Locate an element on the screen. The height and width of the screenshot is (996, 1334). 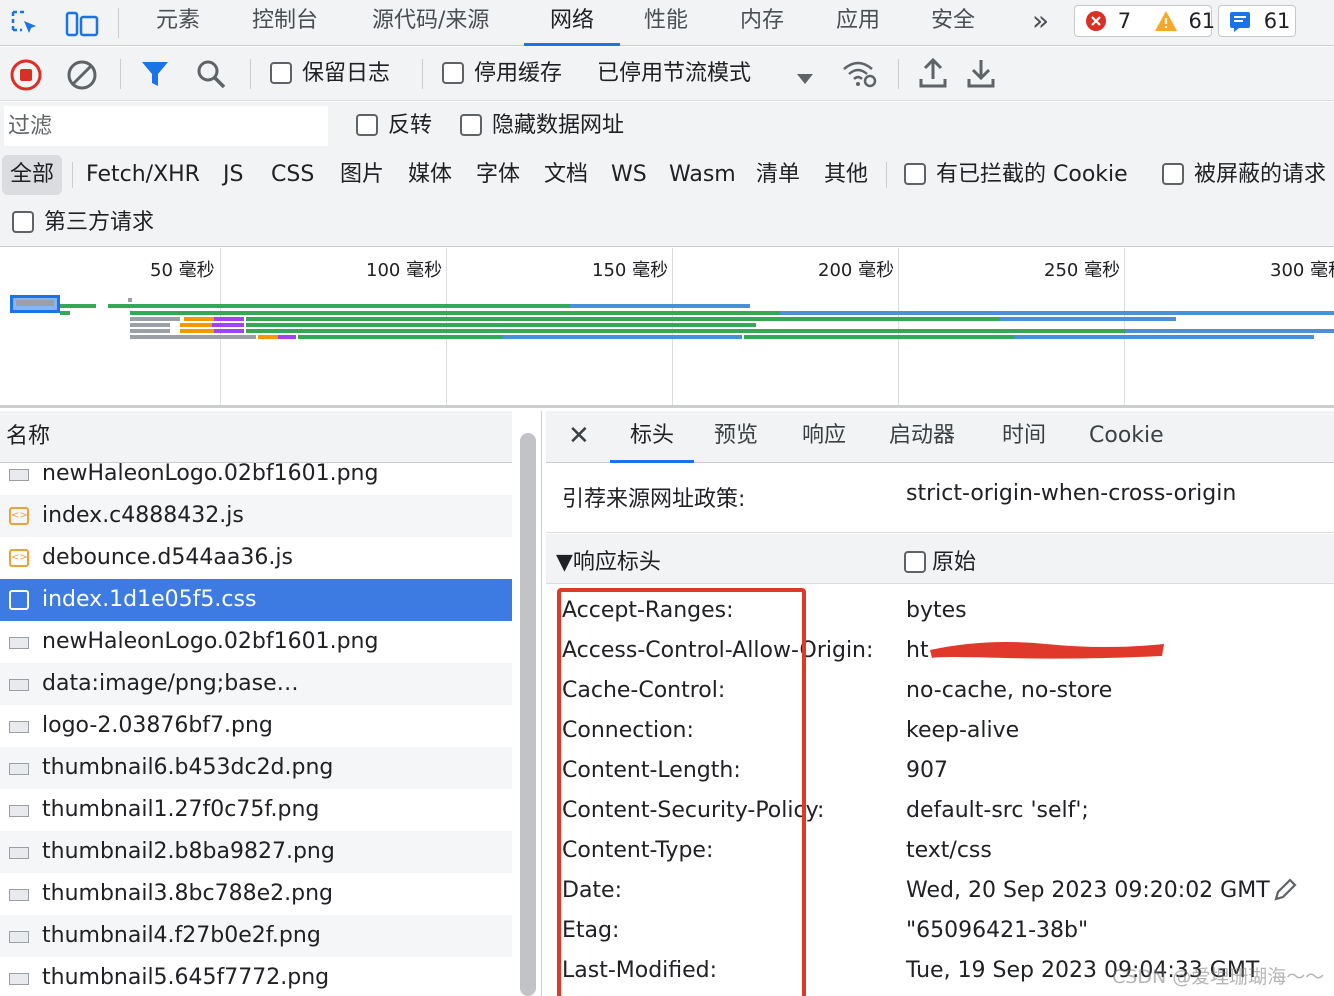
filter-input is located at coordinates (166, 126).